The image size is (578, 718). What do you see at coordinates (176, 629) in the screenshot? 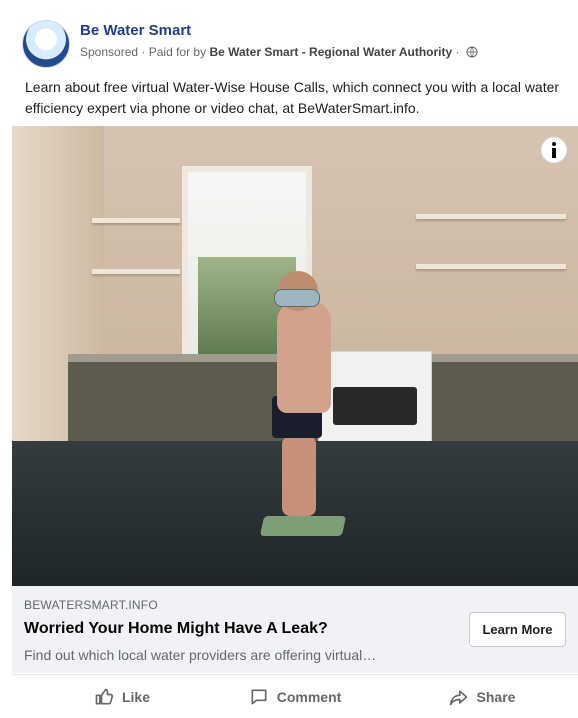
I see `link-headline: Worried Your Home Might Have A Leak?` at bounding box center [176, 629].